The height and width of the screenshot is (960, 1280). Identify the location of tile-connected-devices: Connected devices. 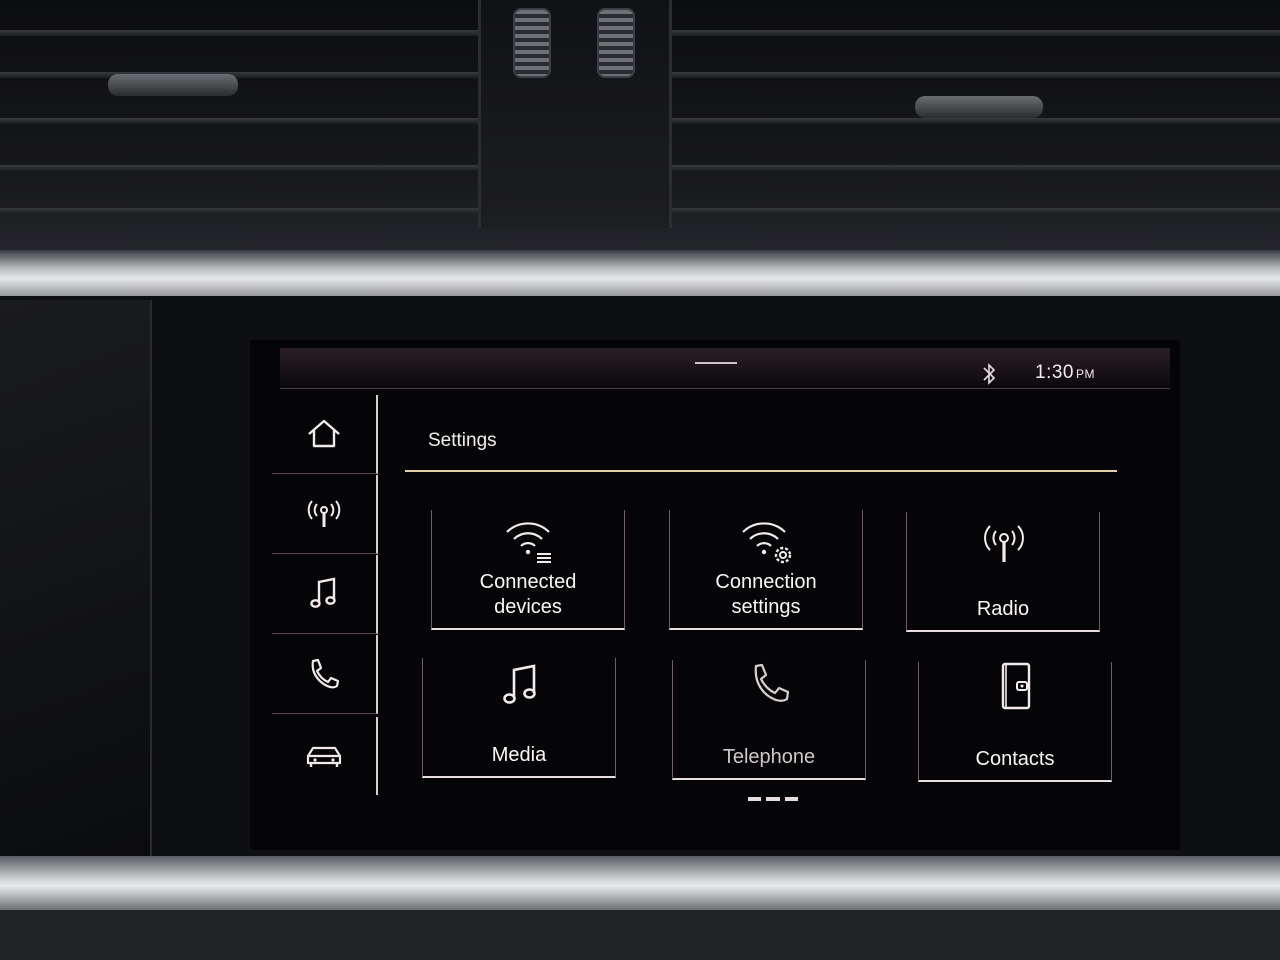
(528, 570).